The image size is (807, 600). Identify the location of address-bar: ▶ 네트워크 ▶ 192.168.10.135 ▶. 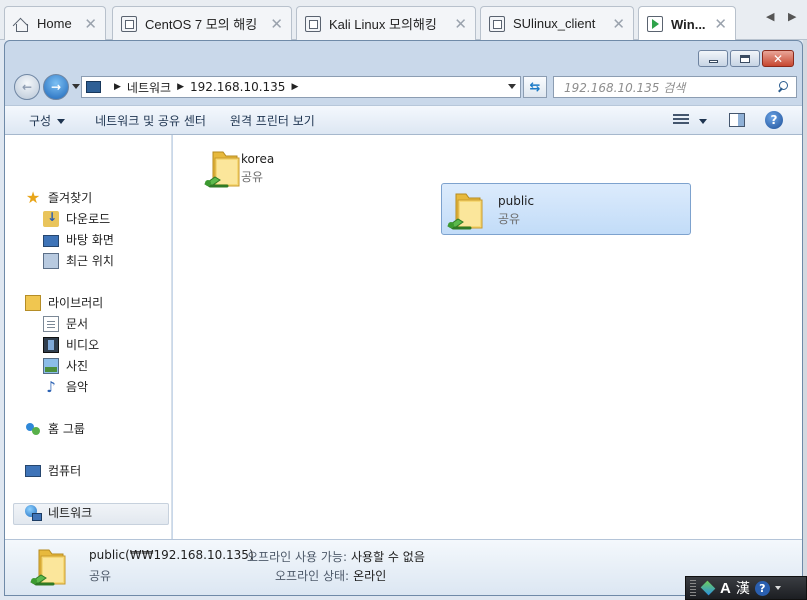
(301, 87).